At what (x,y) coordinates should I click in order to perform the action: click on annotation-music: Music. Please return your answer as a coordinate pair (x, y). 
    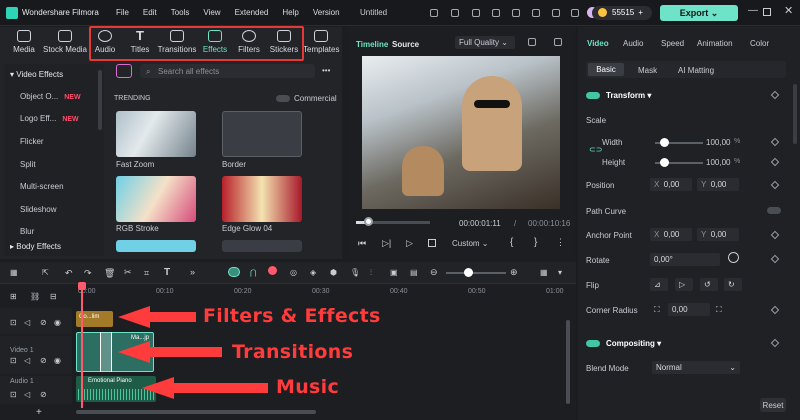
    Looking at the image, I should click on (308, 387).